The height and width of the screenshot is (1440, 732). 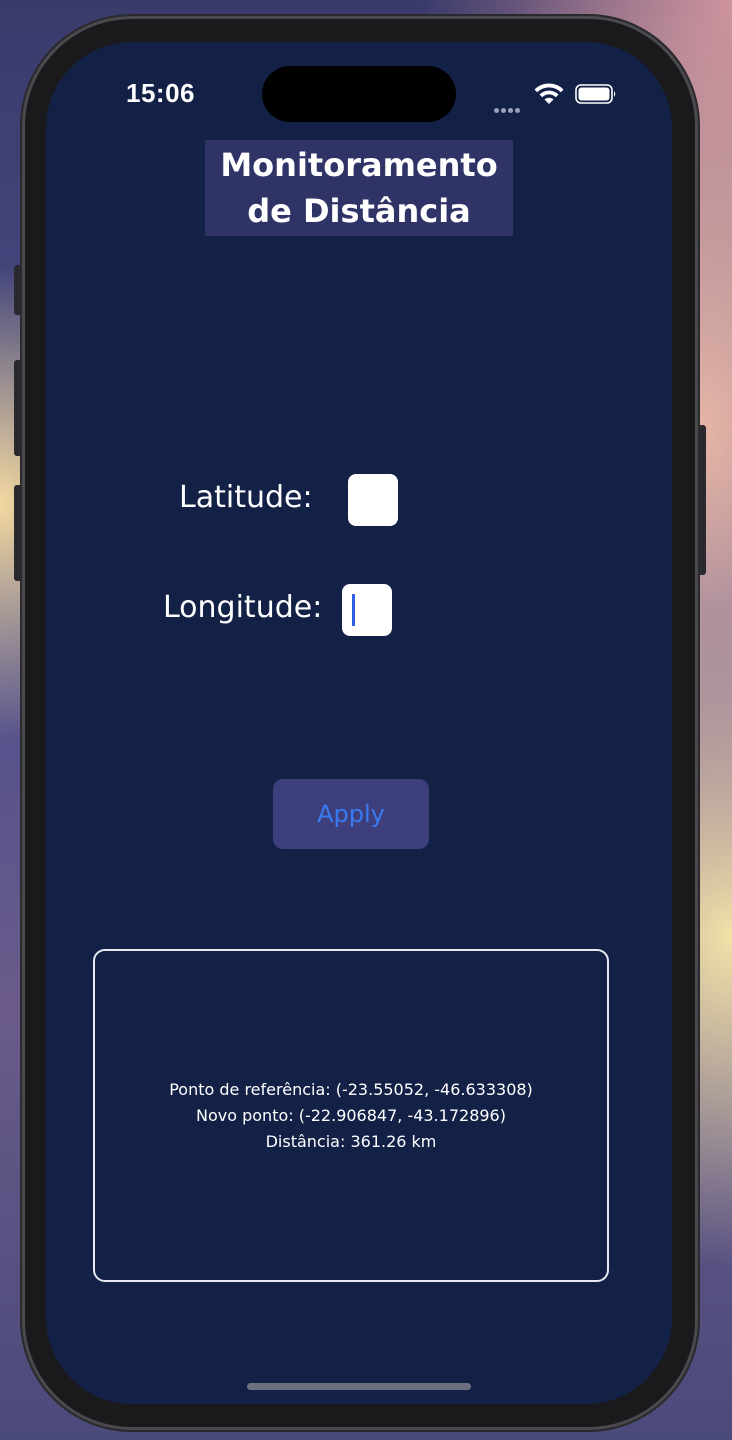 I want to click on longitude-label: Longitude:, so click(x=243, y=607).